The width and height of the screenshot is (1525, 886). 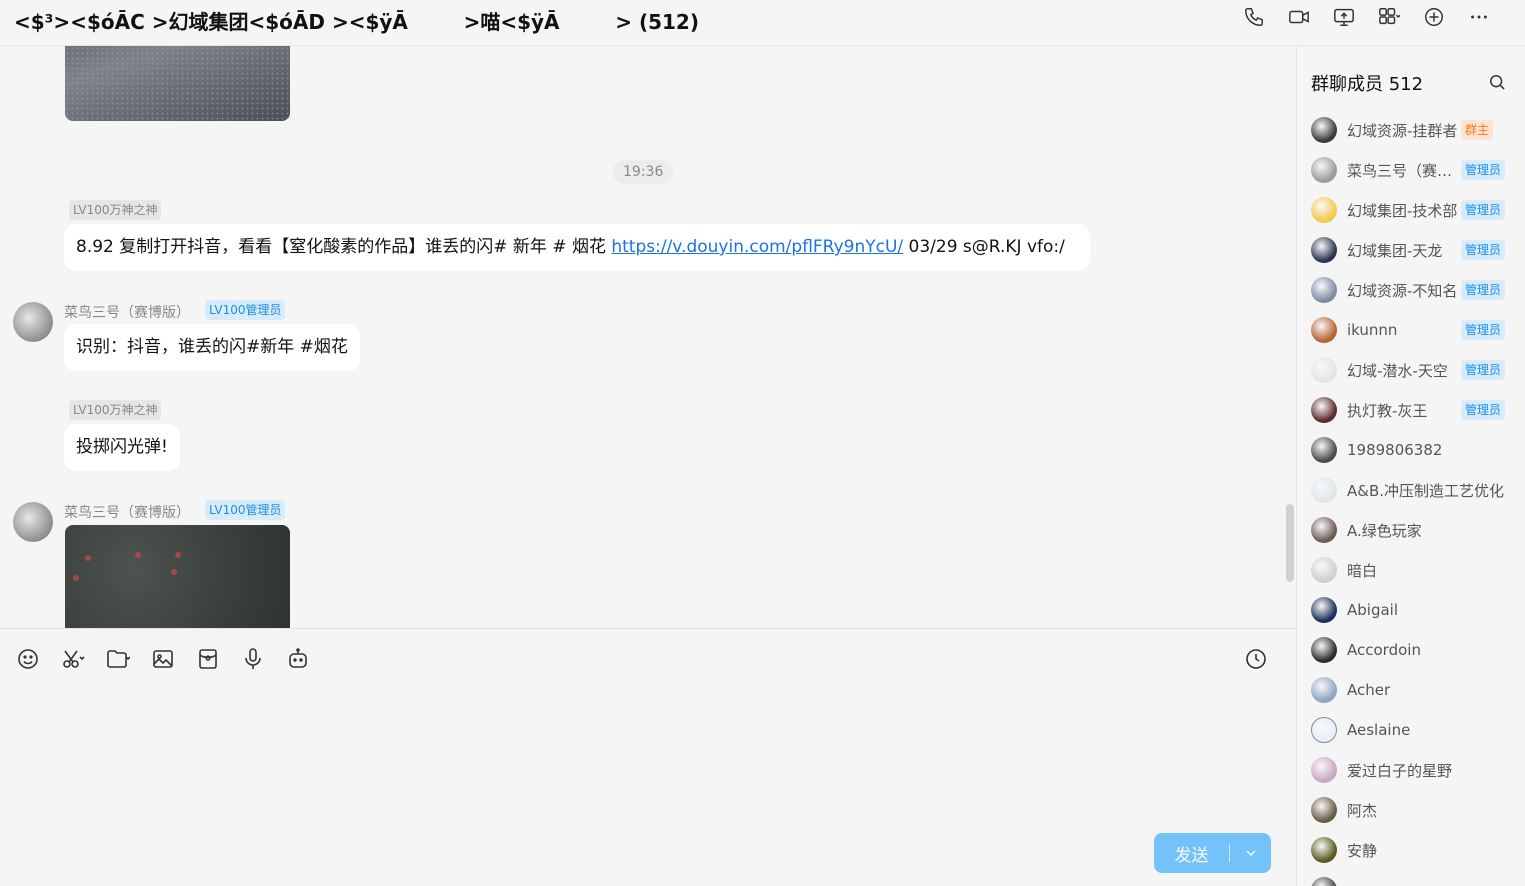 I want to click on more-icon, so click(x=1478, y=17).